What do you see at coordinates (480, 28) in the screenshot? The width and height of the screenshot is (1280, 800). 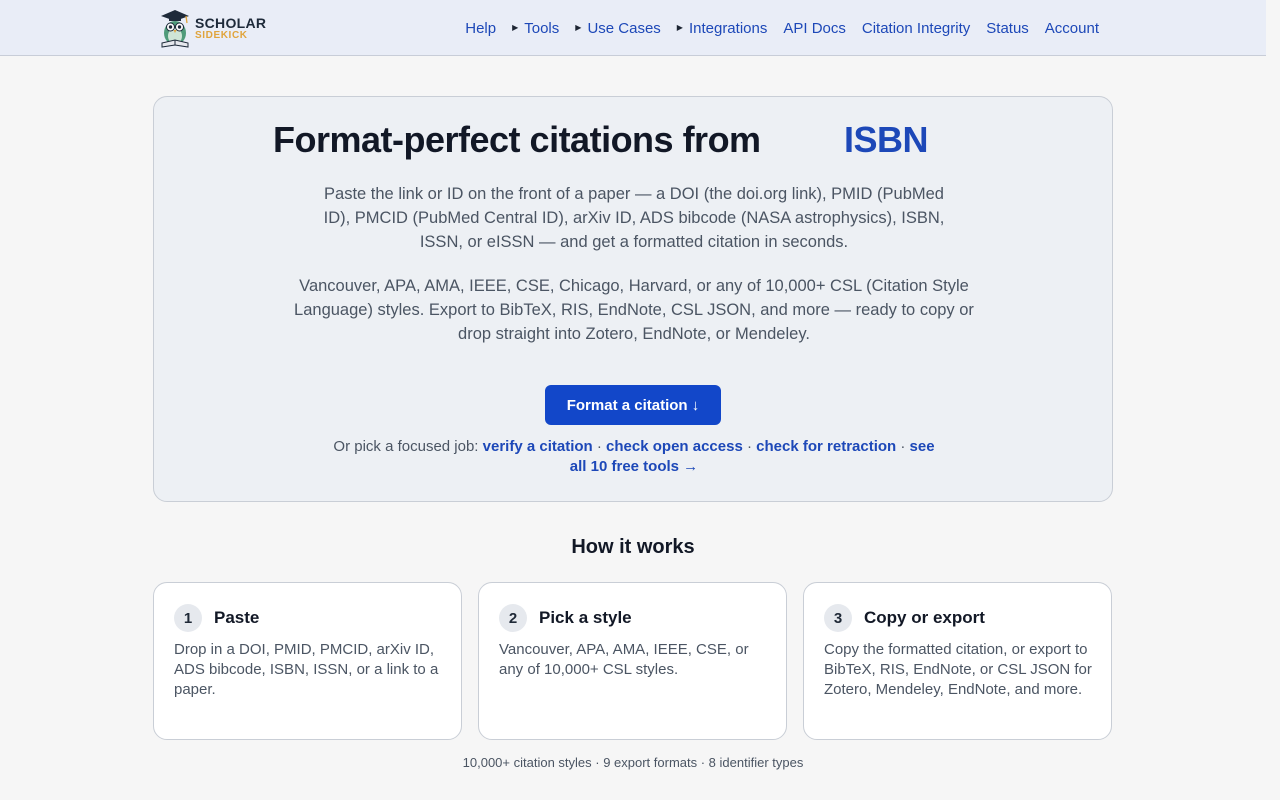 I see `nav-help: Help` at bounding box center [480, 28].